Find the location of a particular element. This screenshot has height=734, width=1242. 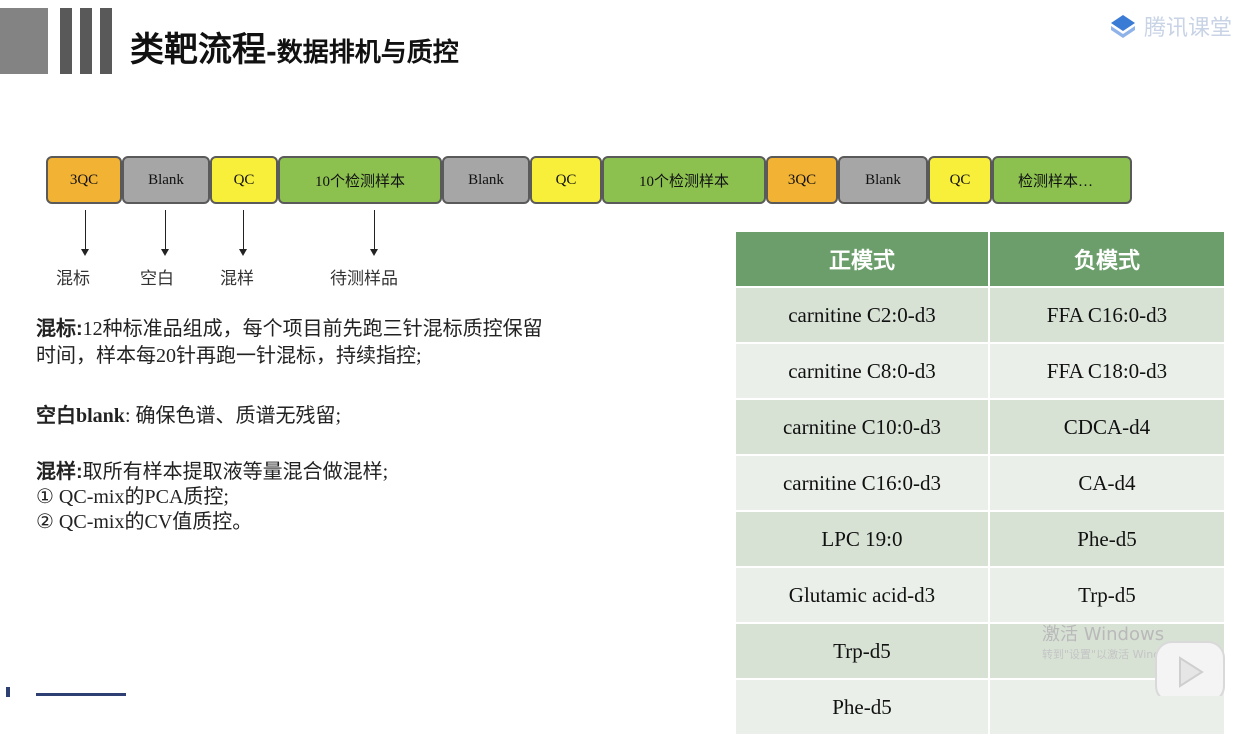

table-row: carnitine C10:0-d3 CDCA-d4 is located at coordinates (981, 426).